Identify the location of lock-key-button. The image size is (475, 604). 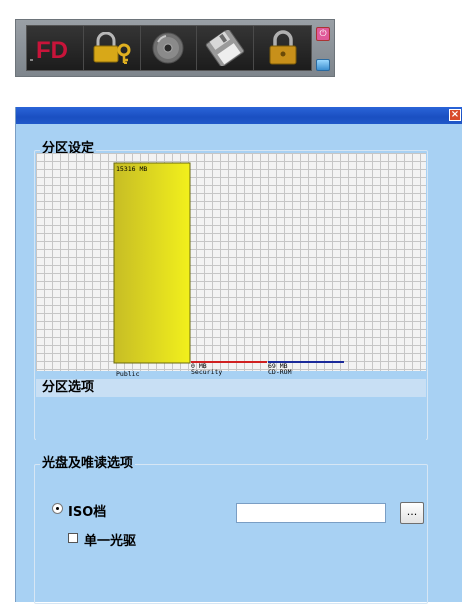
(112, 48).